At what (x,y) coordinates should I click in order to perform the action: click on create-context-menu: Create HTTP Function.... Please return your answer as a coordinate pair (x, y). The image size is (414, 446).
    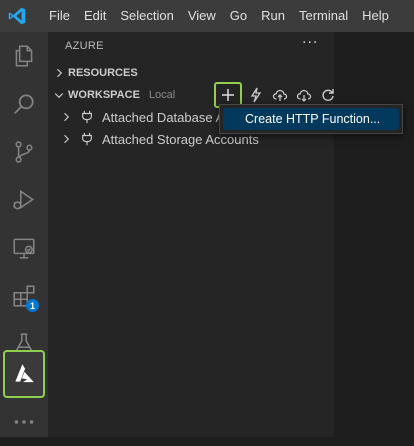
    Looking at the image, I should click on (311, 119).